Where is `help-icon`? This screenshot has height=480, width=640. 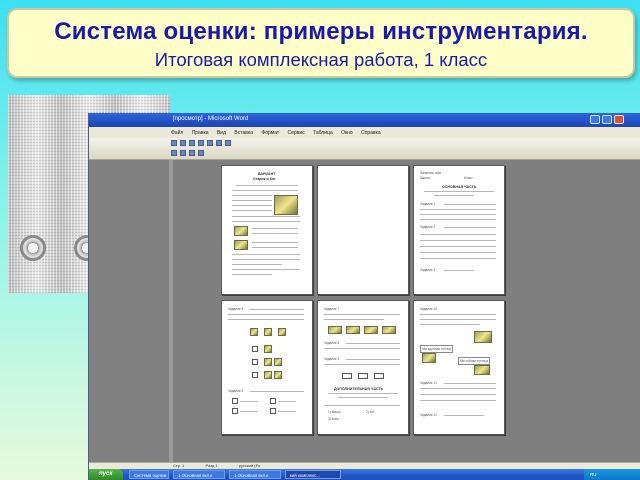
help-icon is located at coordinates (228, 143).